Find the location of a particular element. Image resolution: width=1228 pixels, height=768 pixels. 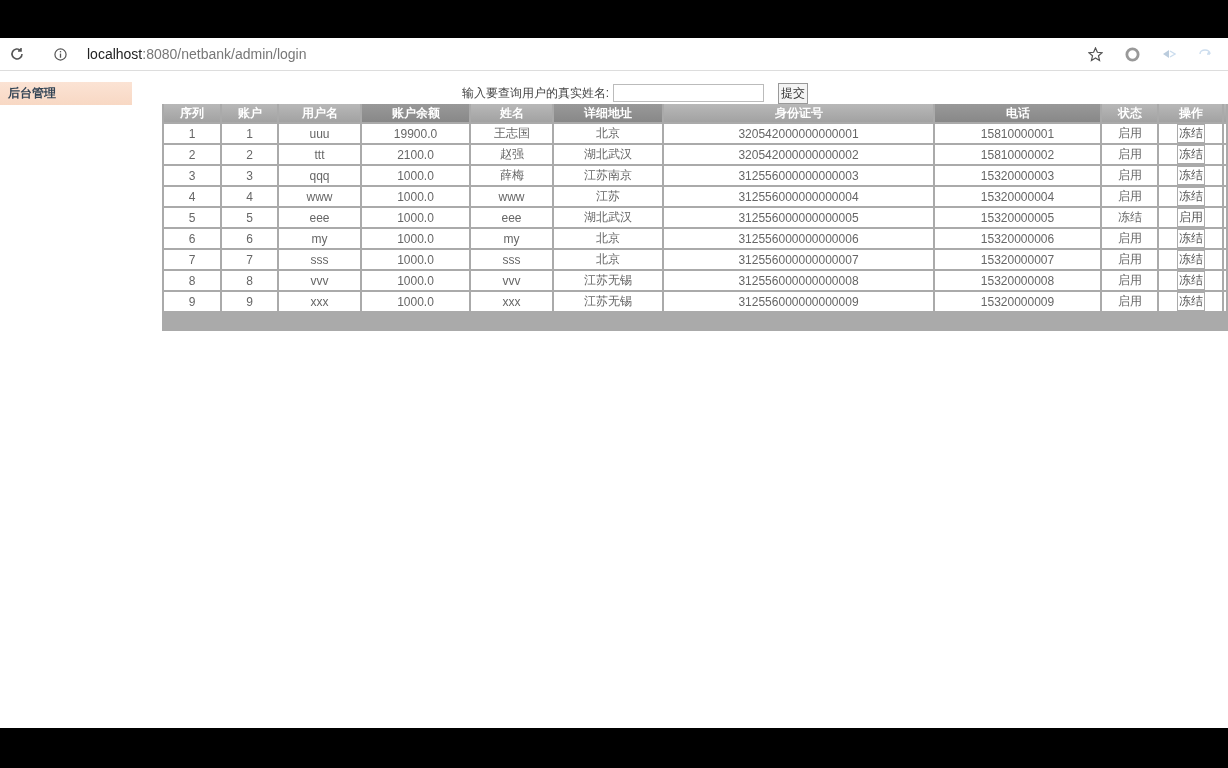

sidebar-item: 后台管理 is located at coordinates (66, 93).